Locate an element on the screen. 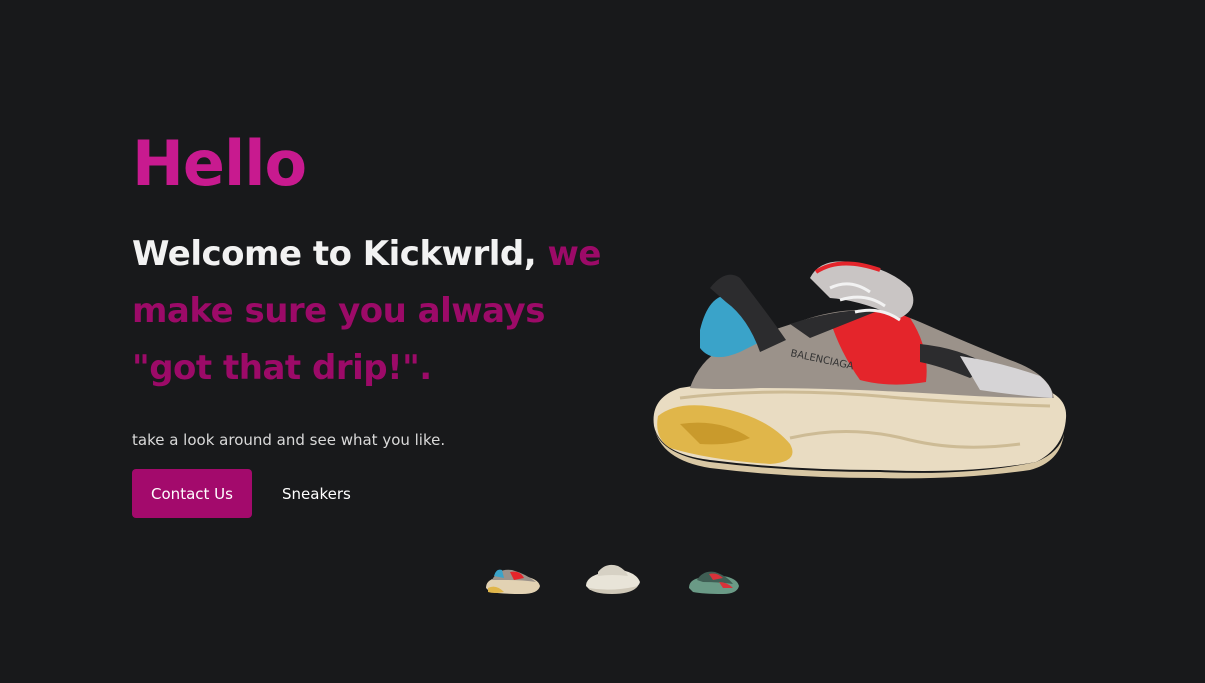  sneaker-cream-thumbnail is located at coordinates (613, 579).